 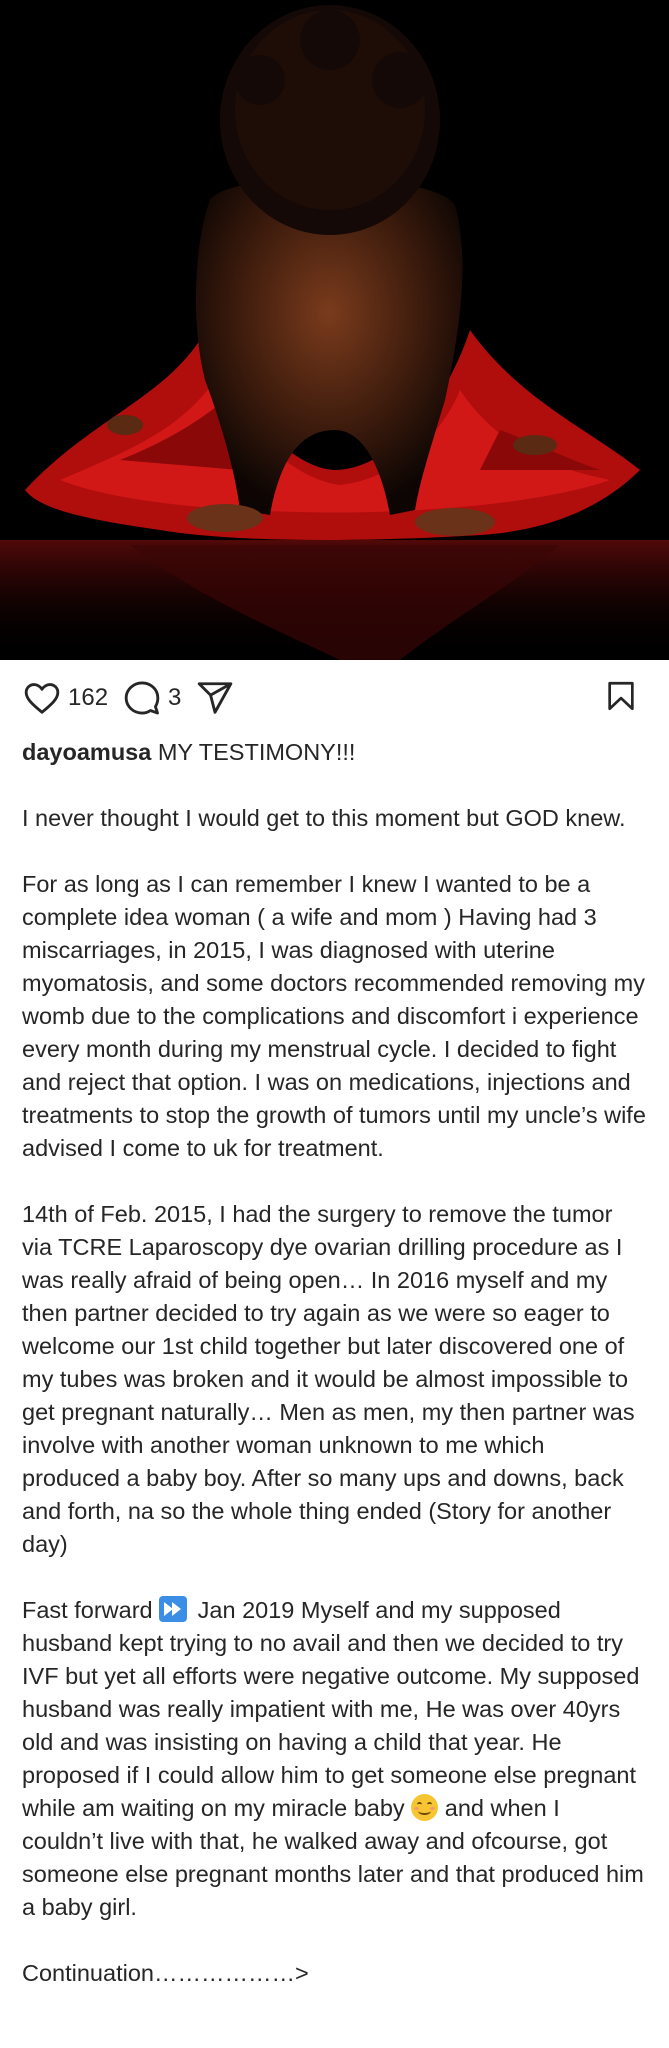 What do you see at coordinates (87, 1610) in the screenshot?
I see `caption-p4-start: Fast forward` at bounding box center [87, 1610].